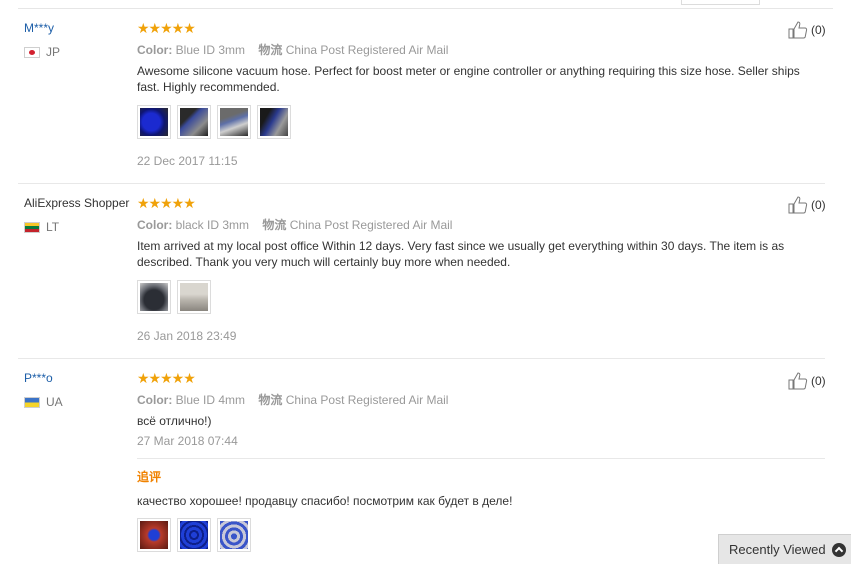 The width and height of the screenshot is (851, 564). What do you see at coordinates (32, 52) in the screenshot?
I see `jp-flag-icon` at bounding box center [32, 52].